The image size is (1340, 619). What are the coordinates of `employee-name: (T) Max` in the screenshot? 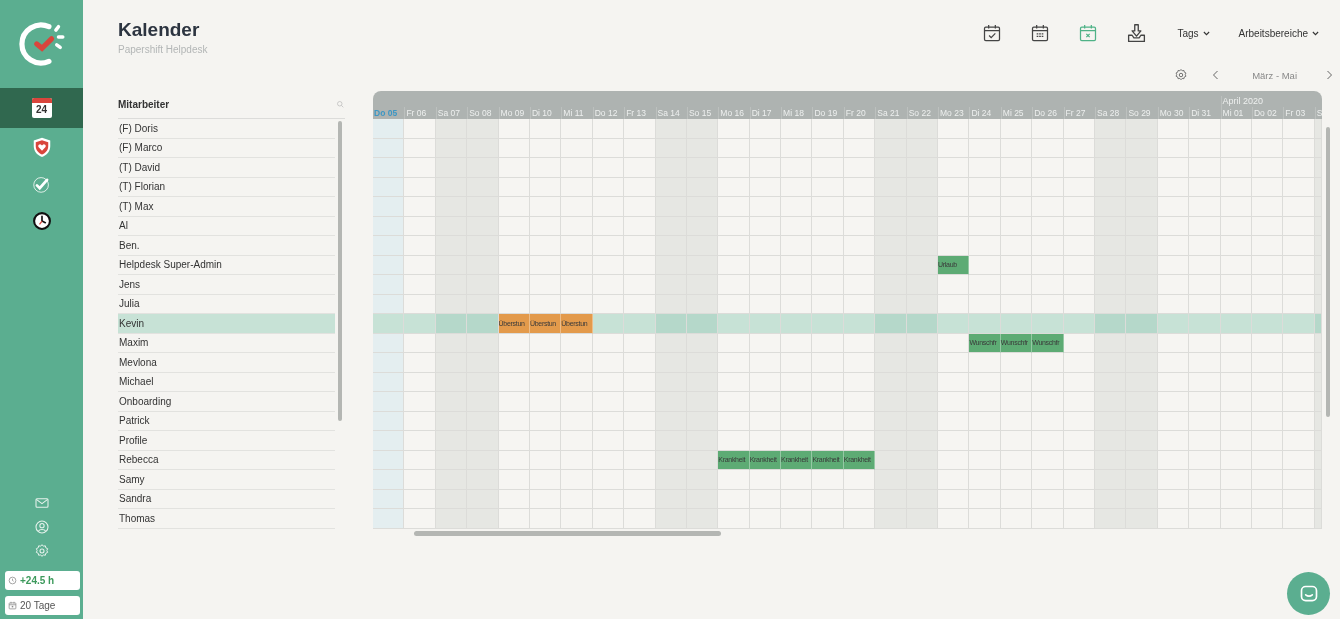 It's located at (226, 207).